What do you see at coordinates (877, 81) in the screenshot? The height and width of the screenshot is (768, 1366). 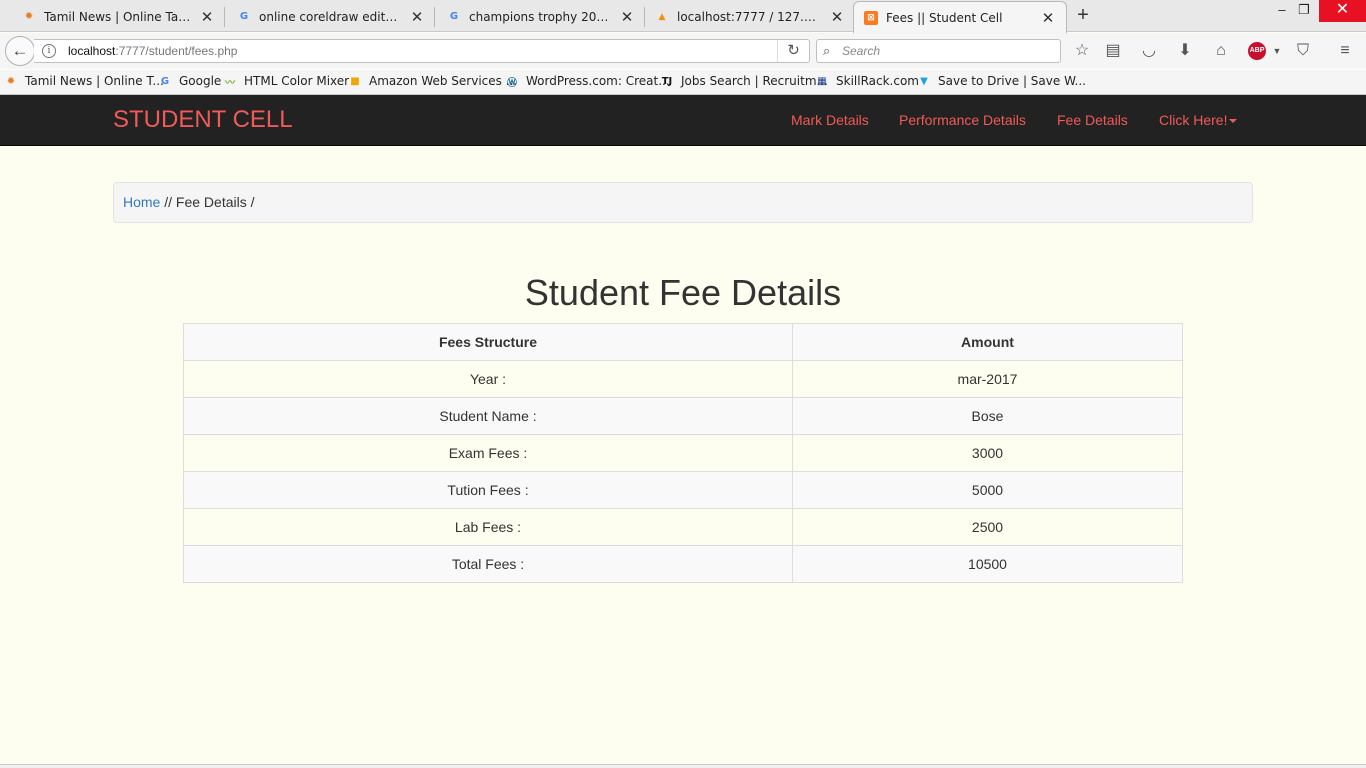 I see `bookmark-label: SkillRack.com` at bounding box center [877, 81].